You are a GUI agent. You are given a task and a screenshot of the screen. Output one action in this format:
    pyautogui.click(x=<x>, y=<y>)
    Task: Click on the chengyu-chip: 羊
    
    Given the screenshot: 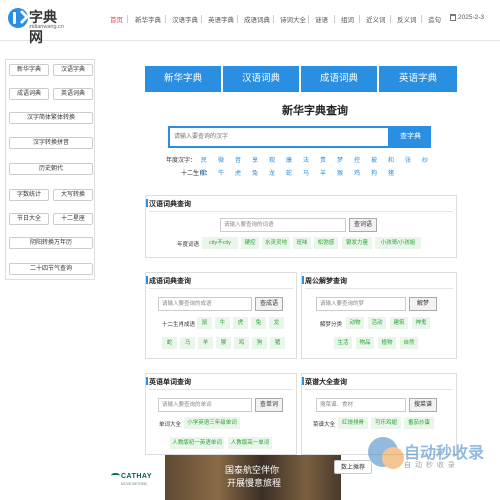 What is the action you would take?
    pyautogui.click(x=205, y=343)
    